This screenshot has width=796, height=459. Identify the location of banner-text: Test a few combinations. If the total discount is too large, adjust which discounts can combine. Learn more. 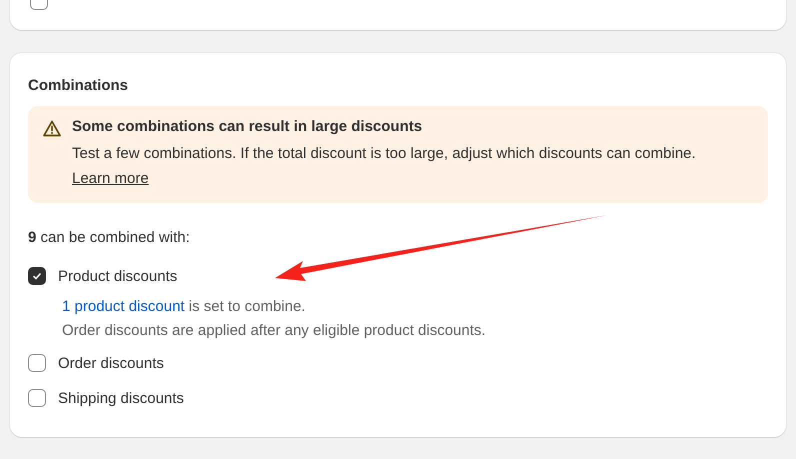
(384, 166).